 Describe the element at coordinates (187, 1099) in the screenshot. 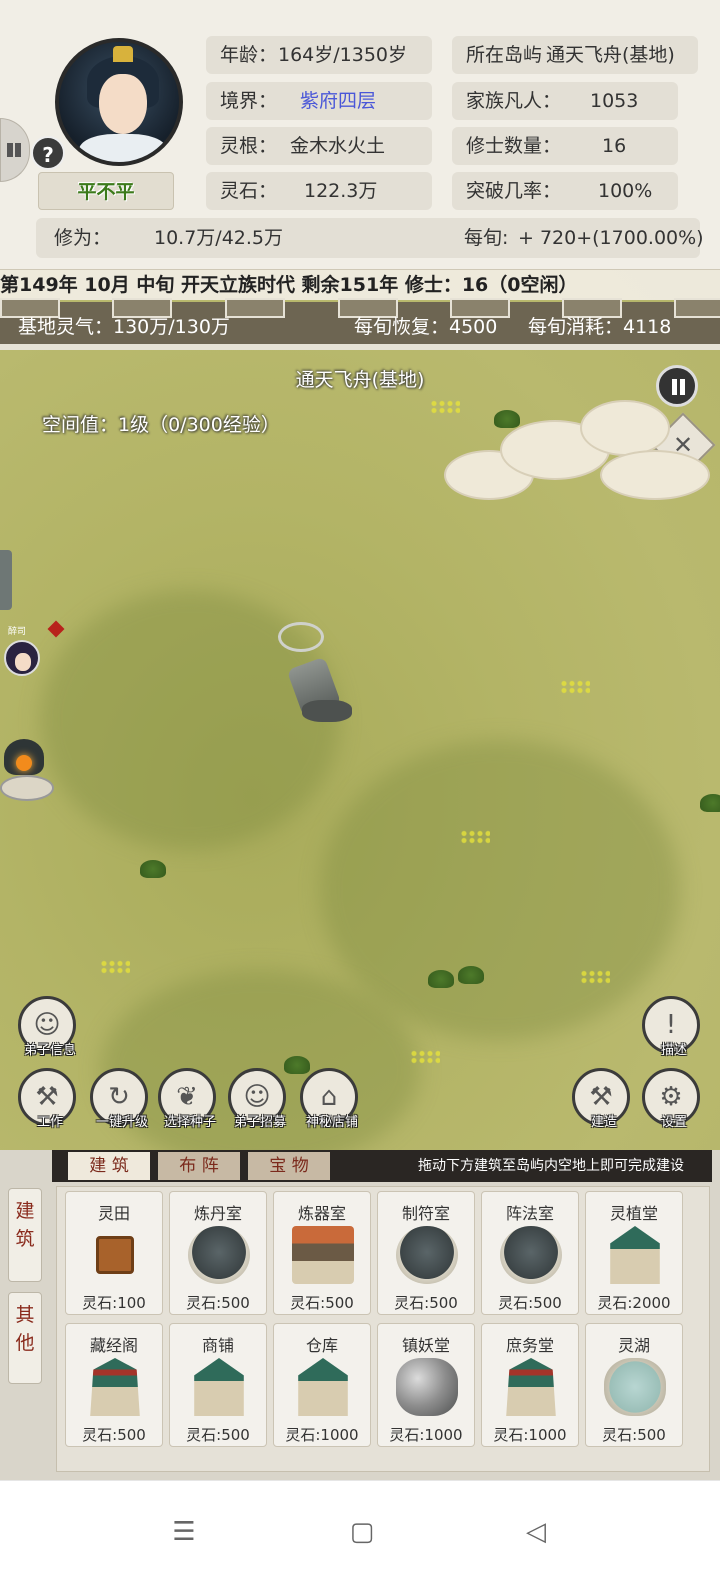

I see `choose-seed-button: ❦ 选择种子` at that location.